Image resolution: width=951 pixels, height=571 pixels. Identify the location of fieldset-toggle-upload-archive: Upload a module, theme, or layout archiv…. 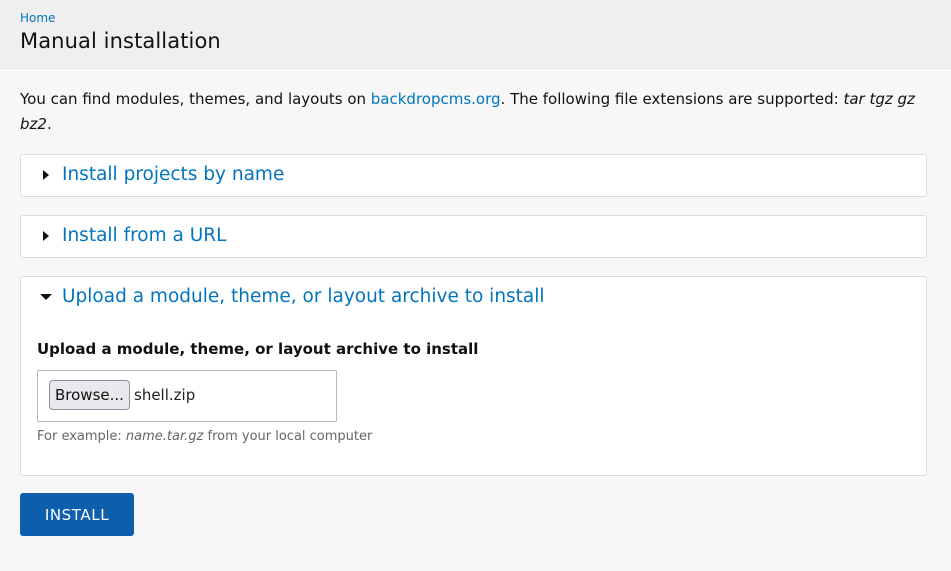
(473, 298).